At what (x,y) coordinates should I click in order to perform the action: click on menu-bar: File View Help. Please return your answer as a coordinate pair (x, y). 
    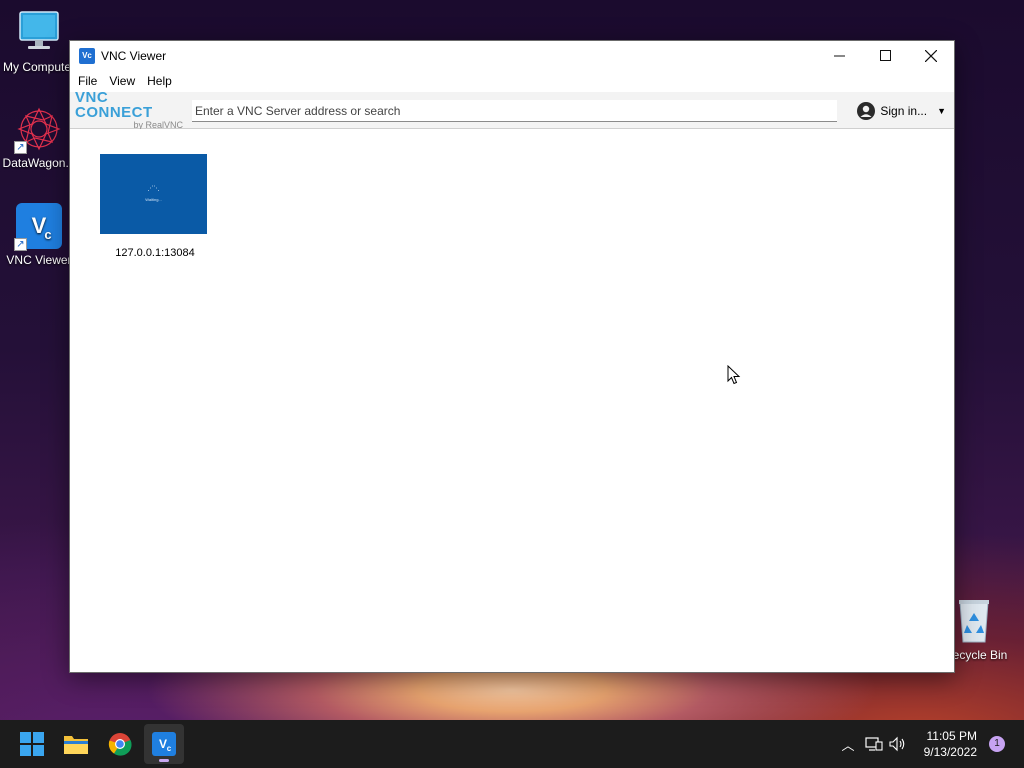
    Looking at the image, I should click on (512, 81).